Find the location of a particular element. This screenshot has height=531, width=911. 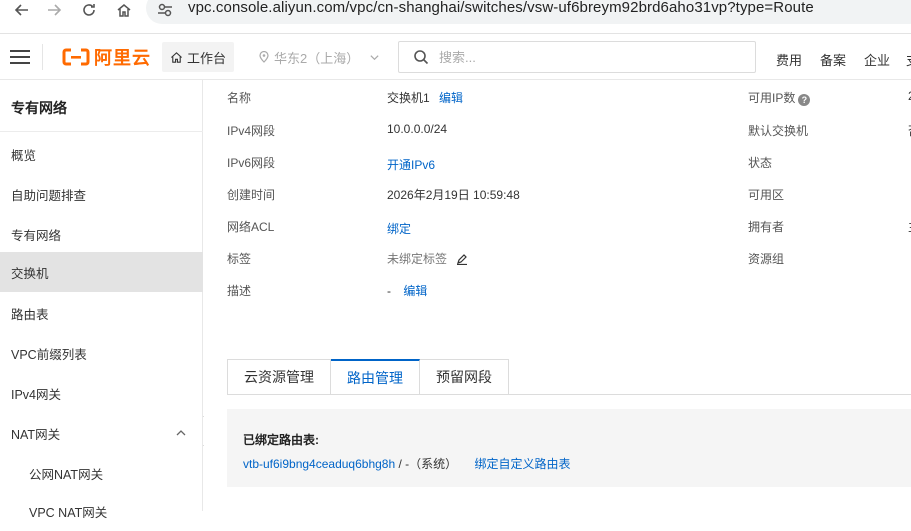

region-selector: 华东2（上海） is located at coordinates (321, 57).